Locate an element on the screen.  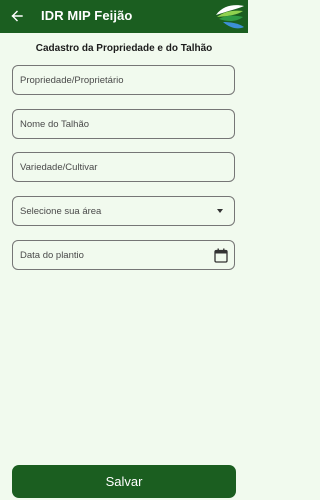
variety-cultivar-placeholder: Variedade/Cultivar is located at coordinates (59, 167).